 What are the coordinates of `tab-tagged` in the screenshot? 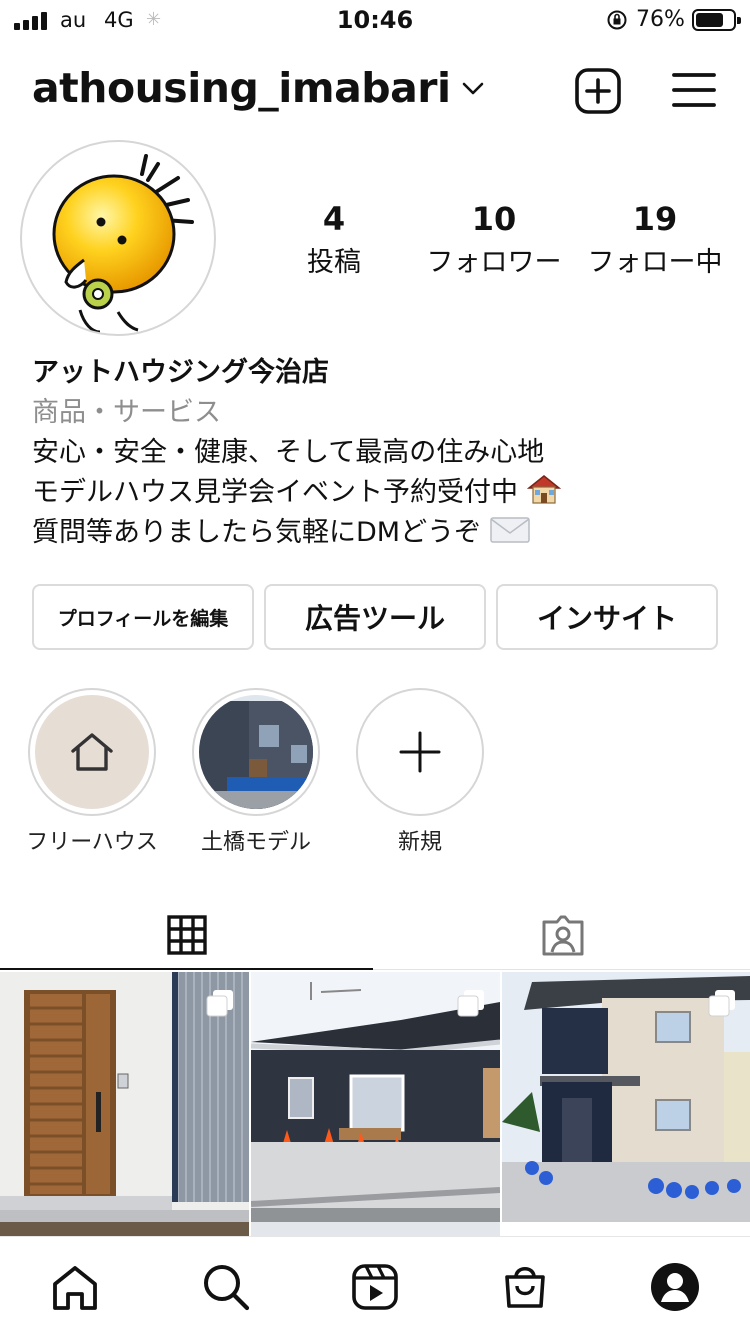 It's located at (562, 935).